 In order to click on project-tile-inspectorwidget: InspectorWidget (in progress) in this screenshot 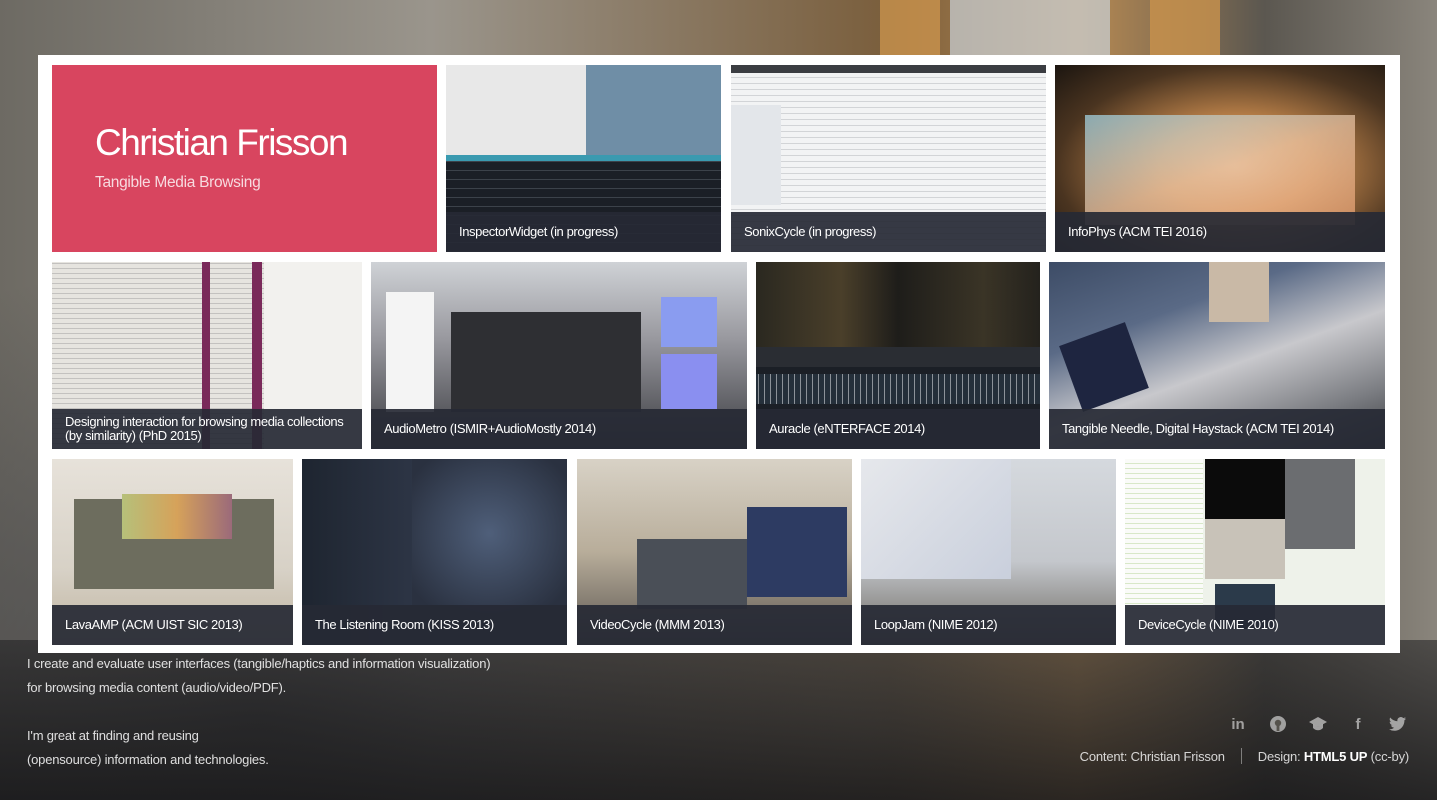, I will do `click(583, 158)`.